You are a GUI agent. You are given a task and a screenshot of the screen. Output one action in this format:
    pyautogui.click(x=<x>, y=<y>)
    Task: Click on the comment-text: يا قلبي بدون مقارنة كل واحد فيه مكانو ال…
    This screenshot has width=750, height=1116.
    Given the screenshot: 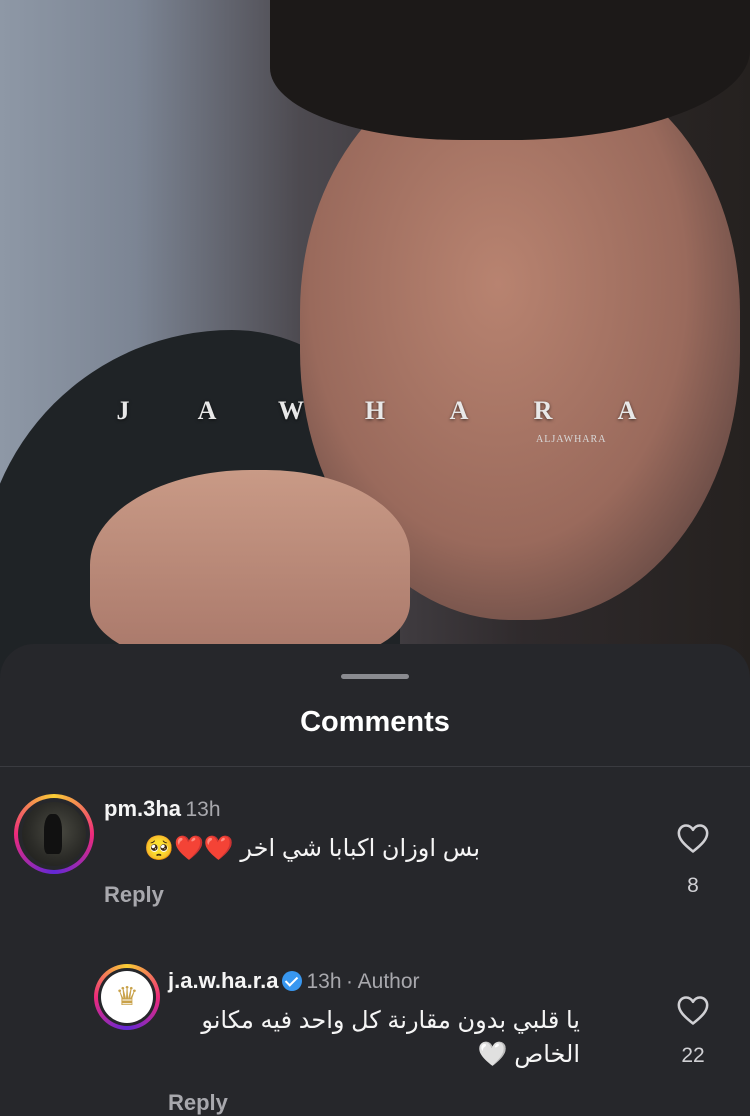 What is the action you would take?
    pyautogui.click(x=370, y=1038)
    